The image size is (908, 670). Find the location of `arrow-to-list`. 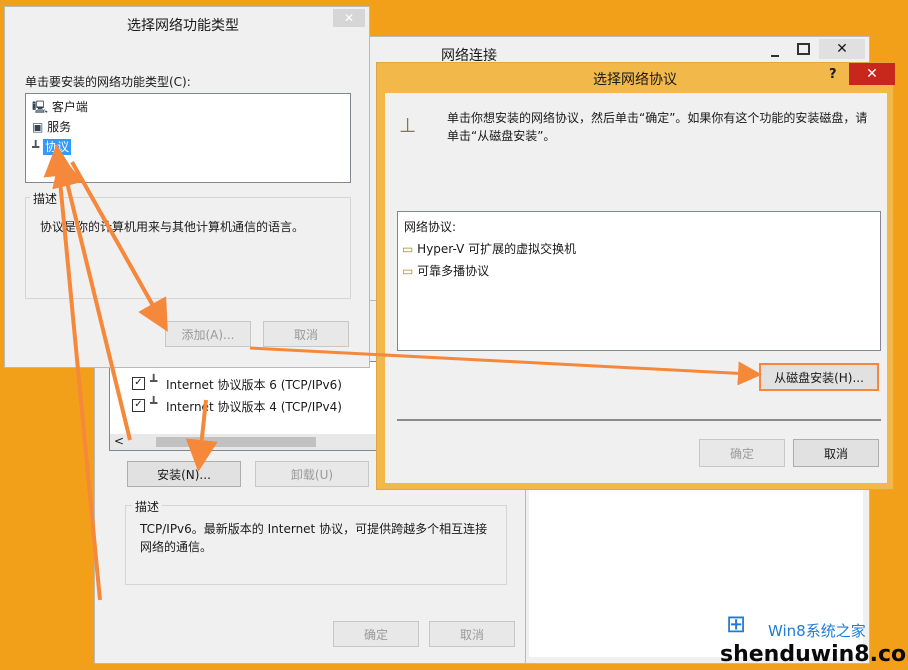

arrow-to-list is located at coordinates (92, 297).